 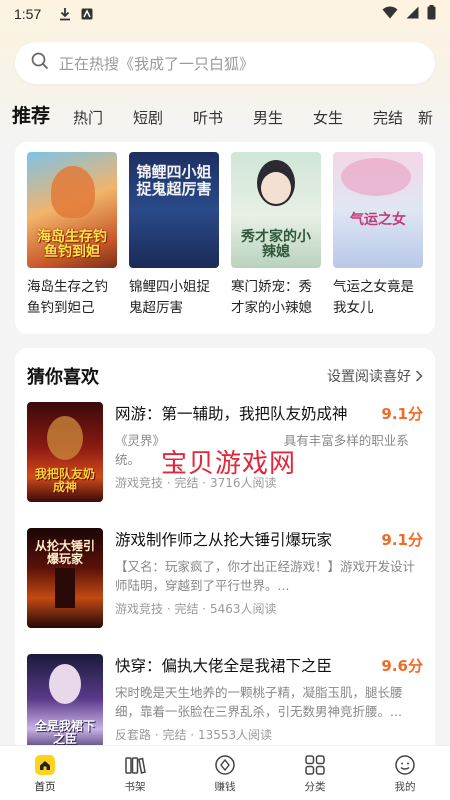 I want to click on book-cover: 我把队友奶成神, so click(x=65, y=452).